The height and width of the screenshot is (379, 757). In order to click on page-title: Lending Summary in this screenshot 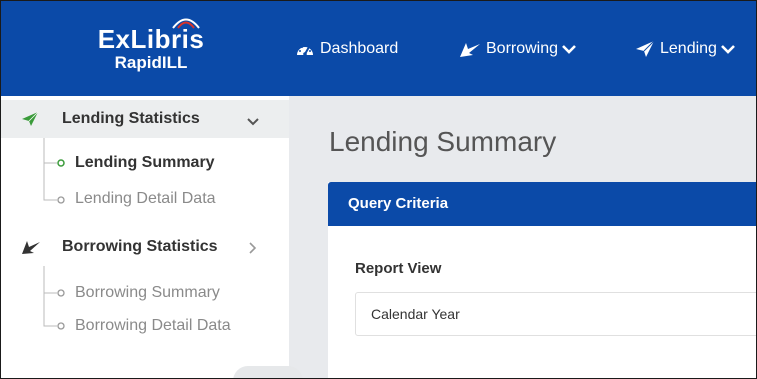, I will do `click(443, 141)`.